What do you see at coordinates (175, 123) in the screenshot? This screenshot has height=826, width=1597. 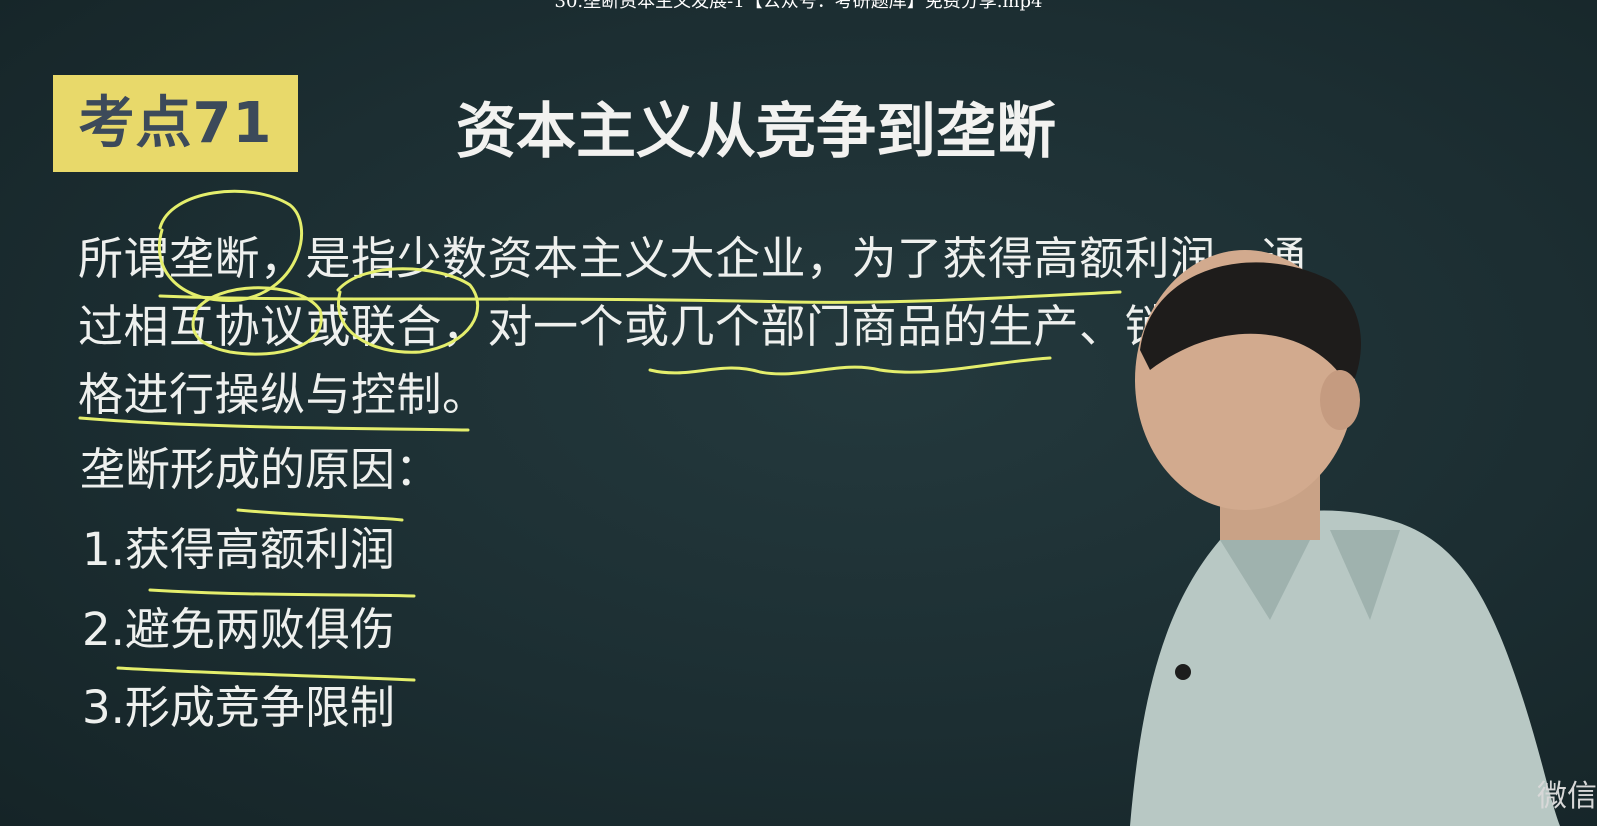 I see `exam-point-badge: 考点71` at bounding box center [175, 123].